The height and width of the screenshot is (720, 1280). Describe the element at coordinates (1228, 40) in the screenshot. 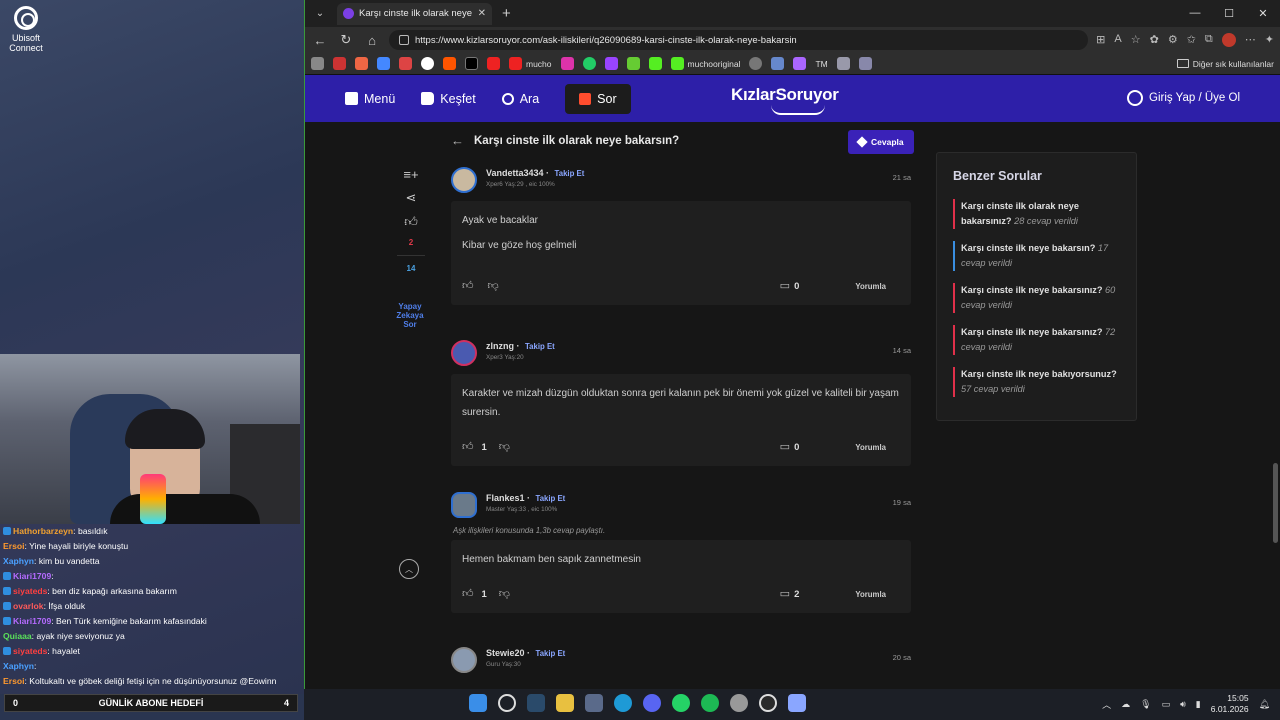

I see `profile-avatar` at that location.